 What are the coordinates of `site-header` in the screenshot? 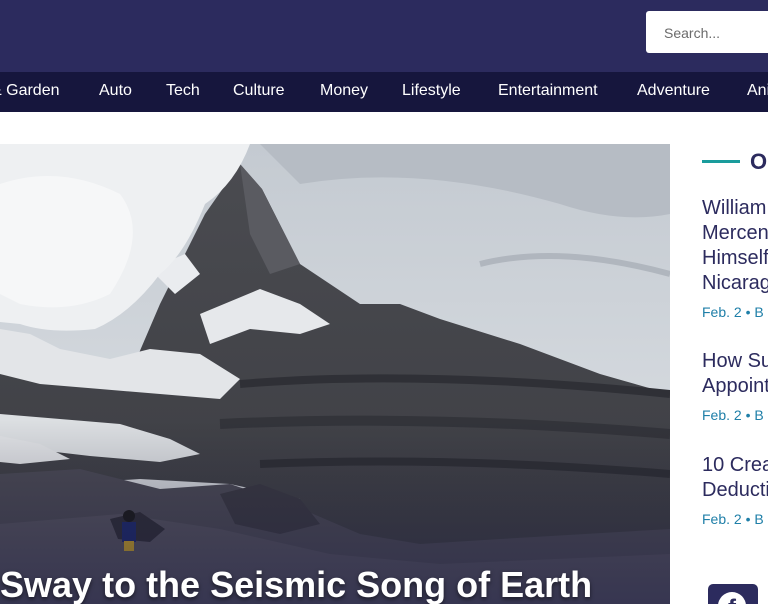 It's located at (384, 36).